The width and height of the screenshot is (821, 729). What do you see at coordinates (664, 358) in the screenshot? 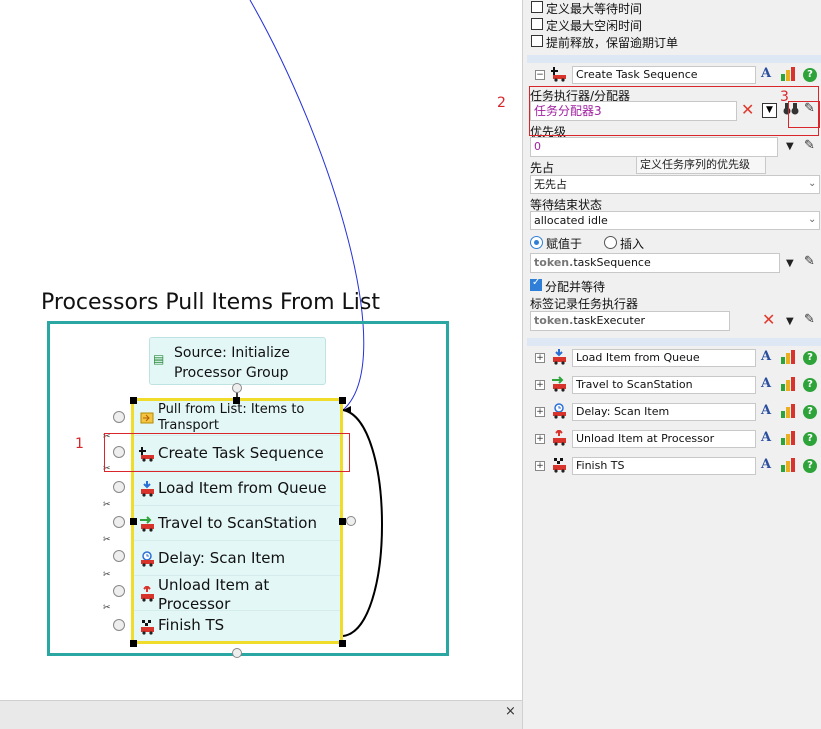
I see `activity-name-field: Load Item from Queue` at bounding box center [664, 358].